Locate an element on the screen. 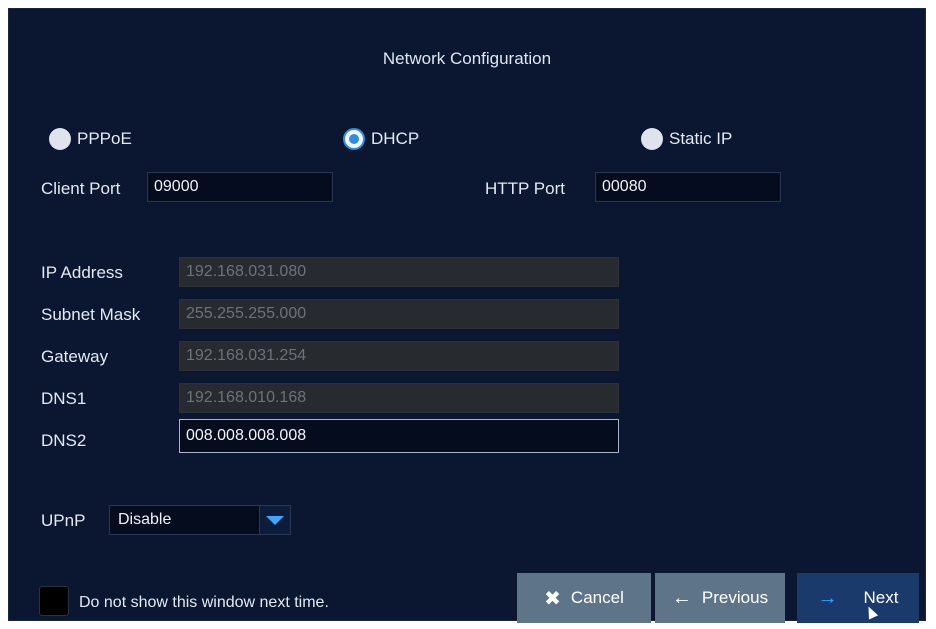 The width and height of the screenshot is (936, 629). radio-static-ip: Static IP is located at coordinates (686, 139).